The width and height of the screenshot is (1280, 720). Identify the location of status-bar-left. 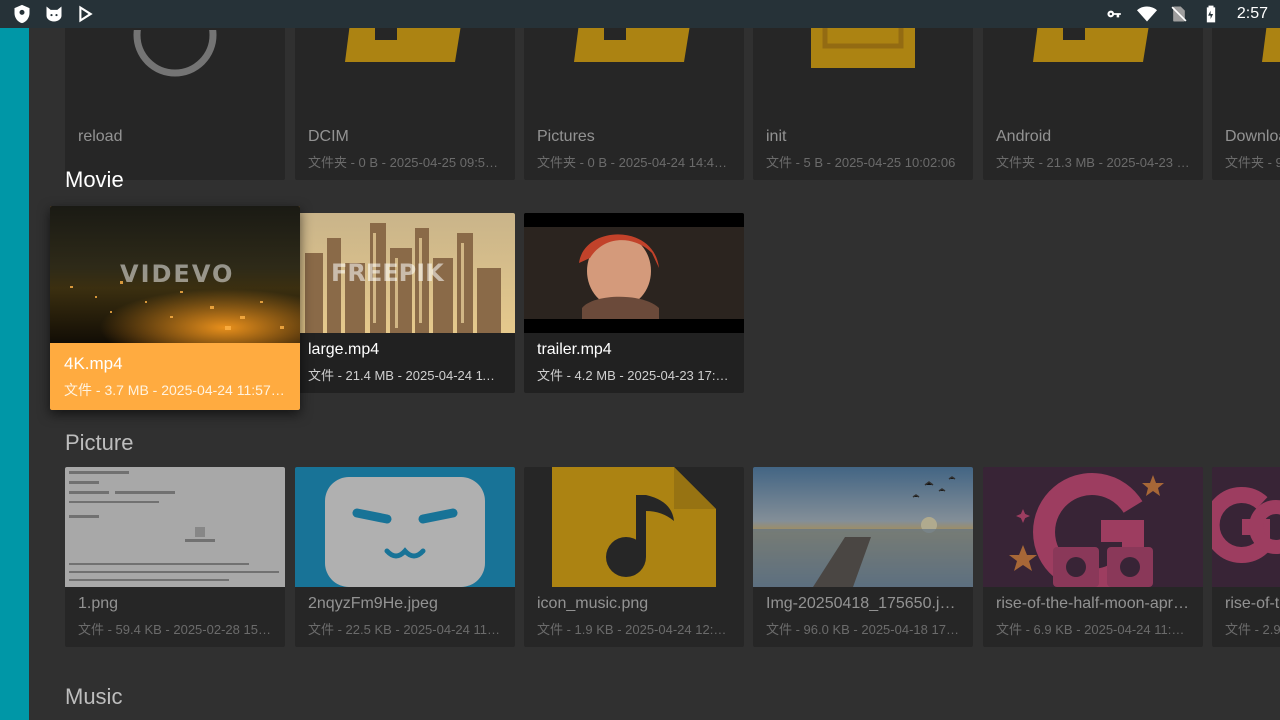
(54, 14).